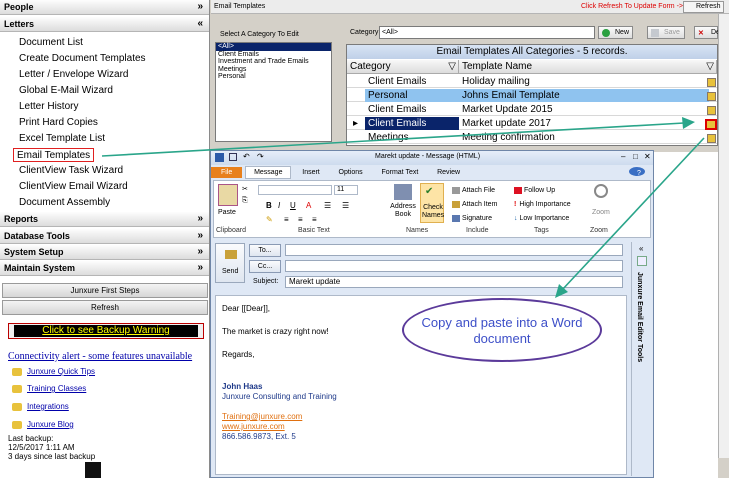  Describe the element at coordinates (688, 123) in the screenshot. I see `arrowhead` at that location.